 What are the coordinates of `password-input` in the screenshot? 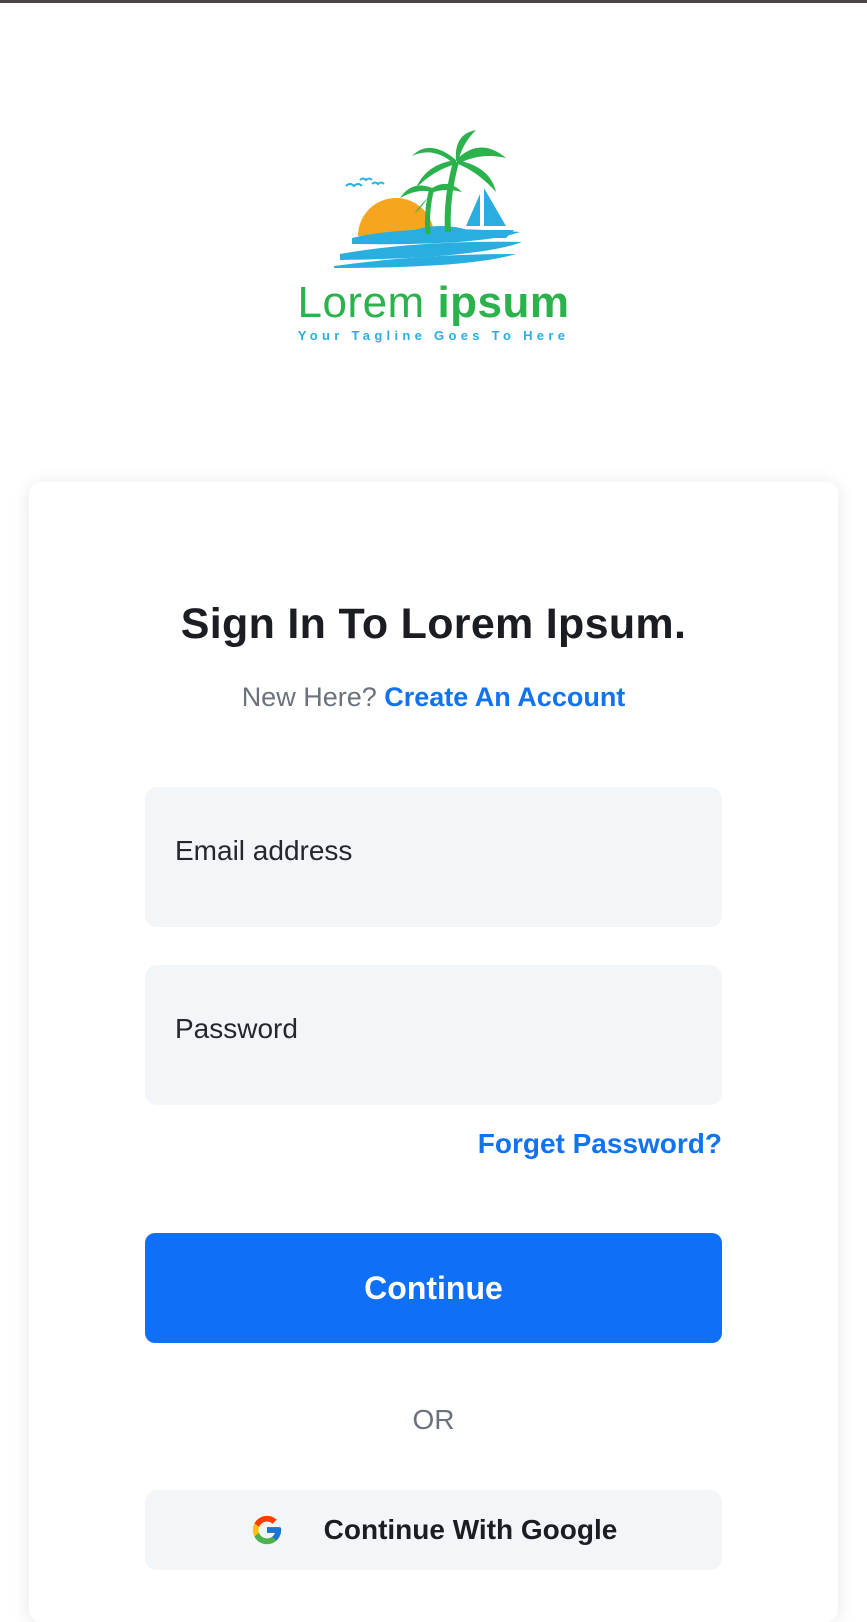 It's located at (448, 1029).